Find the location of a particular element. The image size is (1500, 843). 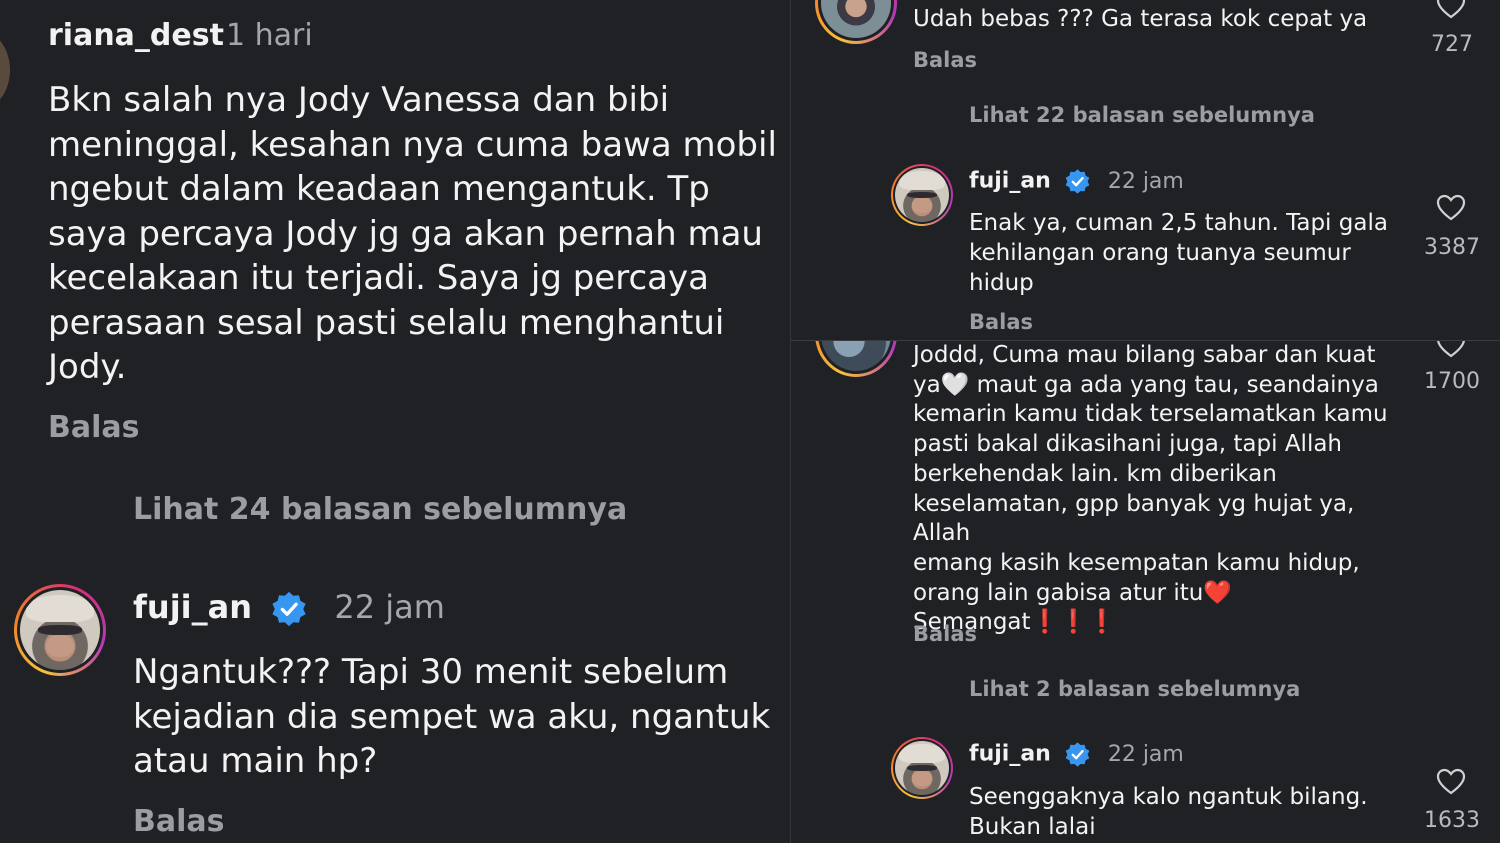

like-count: 727 is located at coordinates (1452, 44).